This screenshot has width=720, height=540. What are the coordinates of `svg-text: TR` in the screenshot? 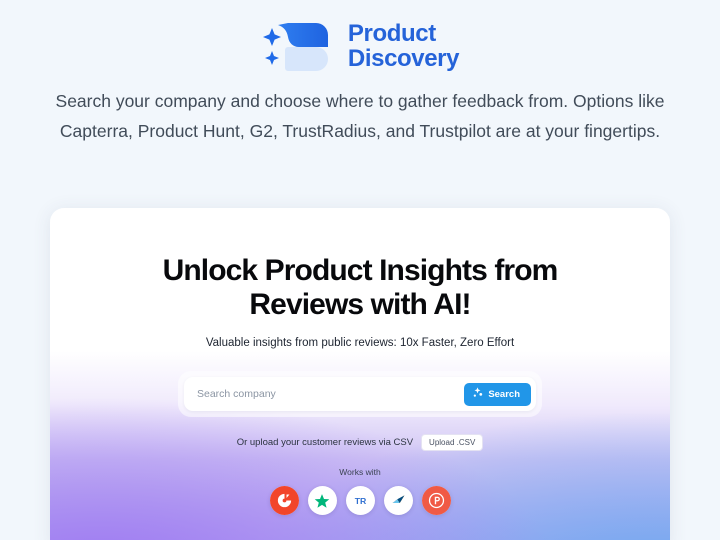 It's located at (360, 501).